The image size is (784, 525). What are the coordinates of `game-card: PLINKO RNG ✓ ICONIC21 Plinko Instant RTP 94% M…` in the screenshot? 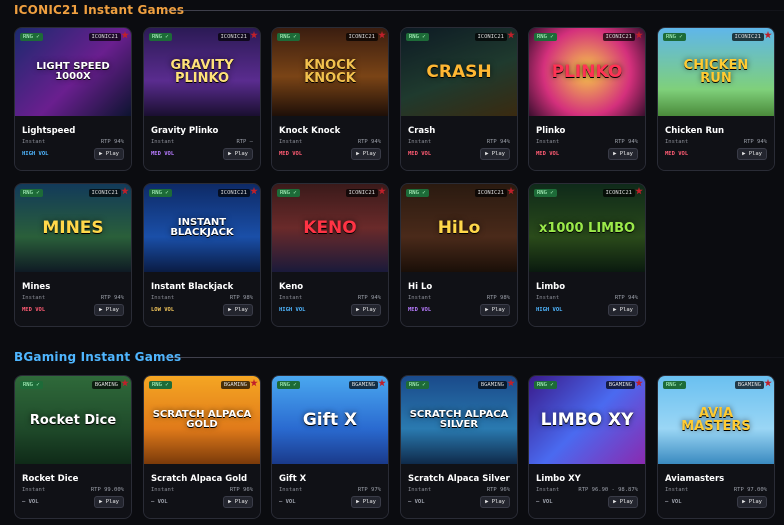 It's located at (587, 99).